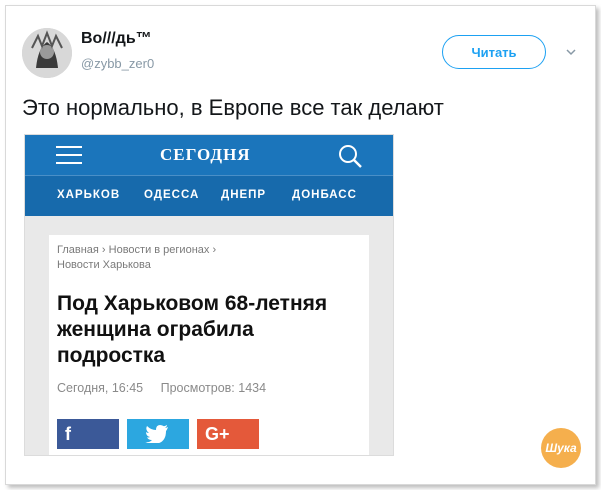  What do you see at coordinates (69, 156) in the screenshot?
I see `hamburger-menu-icon` at bounding box center [69, 156].